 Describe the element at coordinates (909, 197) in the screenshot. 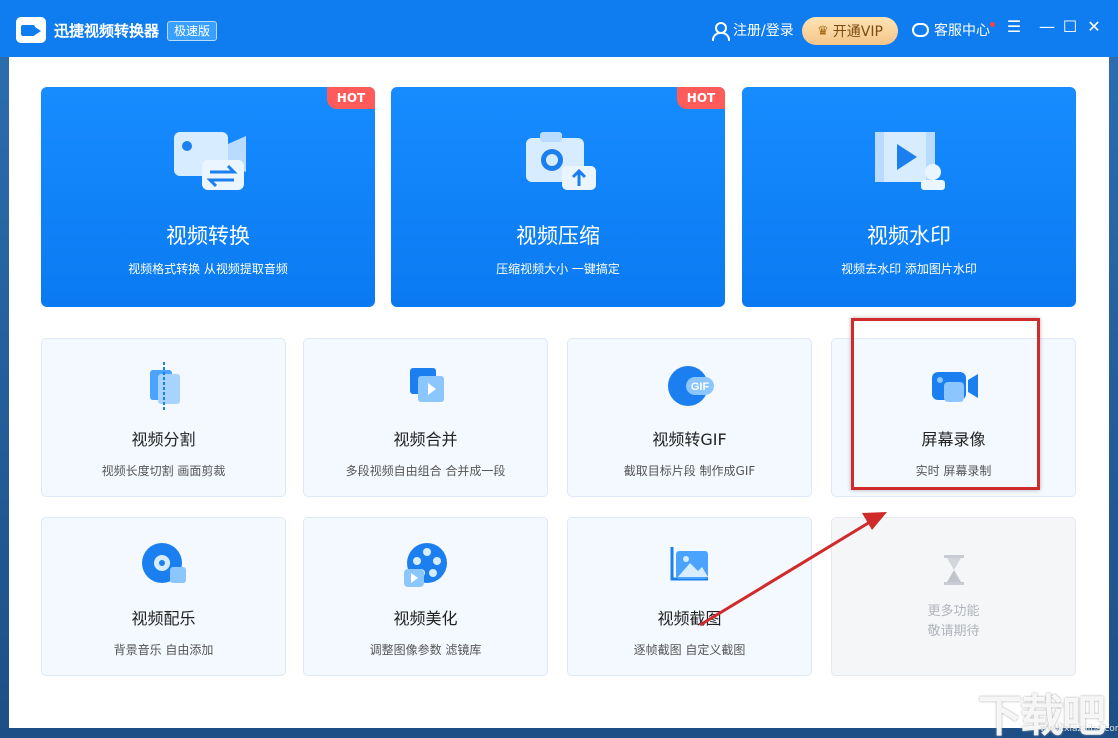

I see `card-video-watermark: 视频水印 视频去水印 添加图片水印` at that location.